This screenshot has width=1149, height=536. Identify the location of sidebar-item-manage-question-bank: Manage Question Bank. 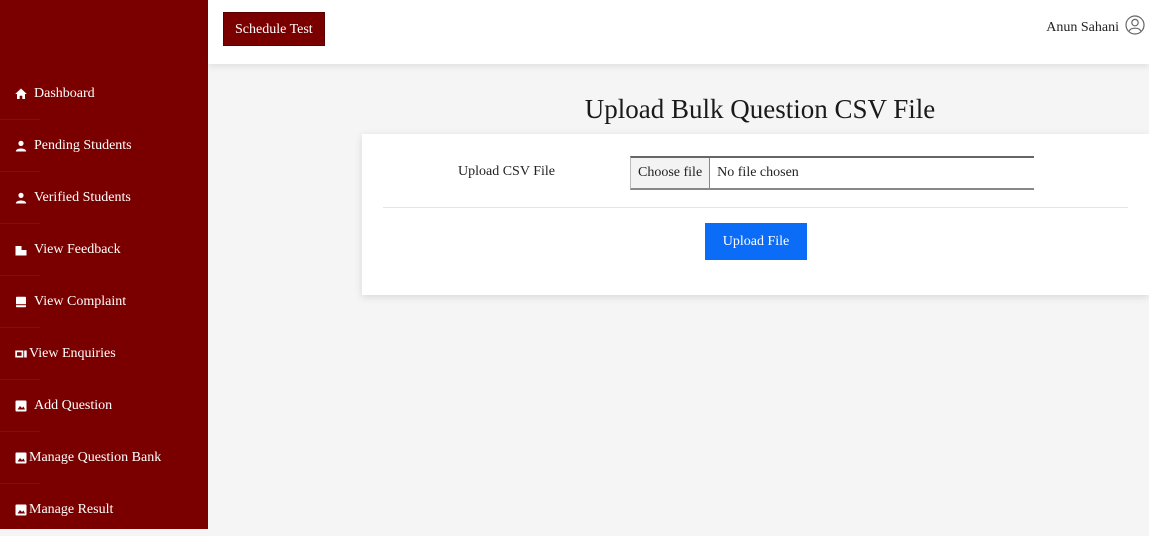
(104, 458).